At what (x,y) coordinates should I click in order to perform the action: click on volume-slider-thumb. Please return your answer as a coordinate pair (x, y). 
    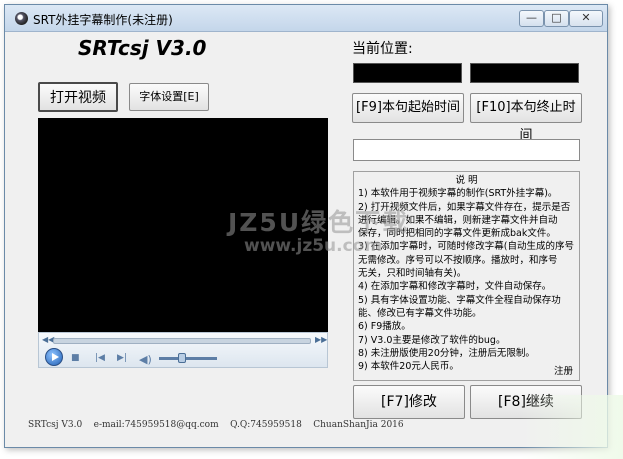
    Looking at the image, I should click on (182, 358).